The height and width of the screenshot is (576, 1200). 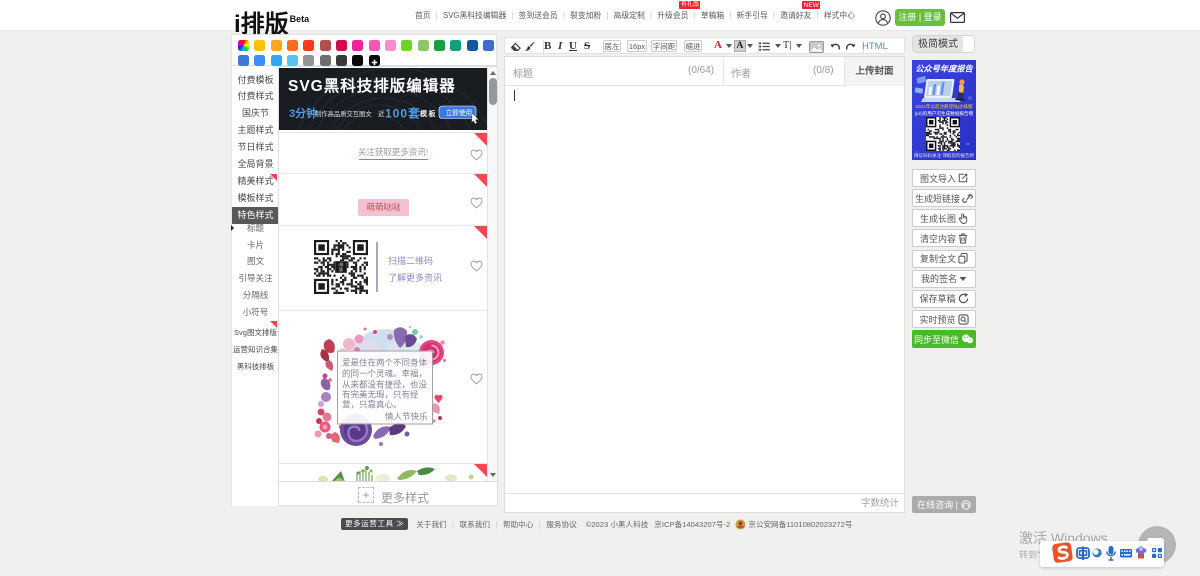 What do you see at coordinates (372, 85) in the screenshot?
I see `svg-text: SVG黑科技排版编辑器` at bounding box center [372, 85].